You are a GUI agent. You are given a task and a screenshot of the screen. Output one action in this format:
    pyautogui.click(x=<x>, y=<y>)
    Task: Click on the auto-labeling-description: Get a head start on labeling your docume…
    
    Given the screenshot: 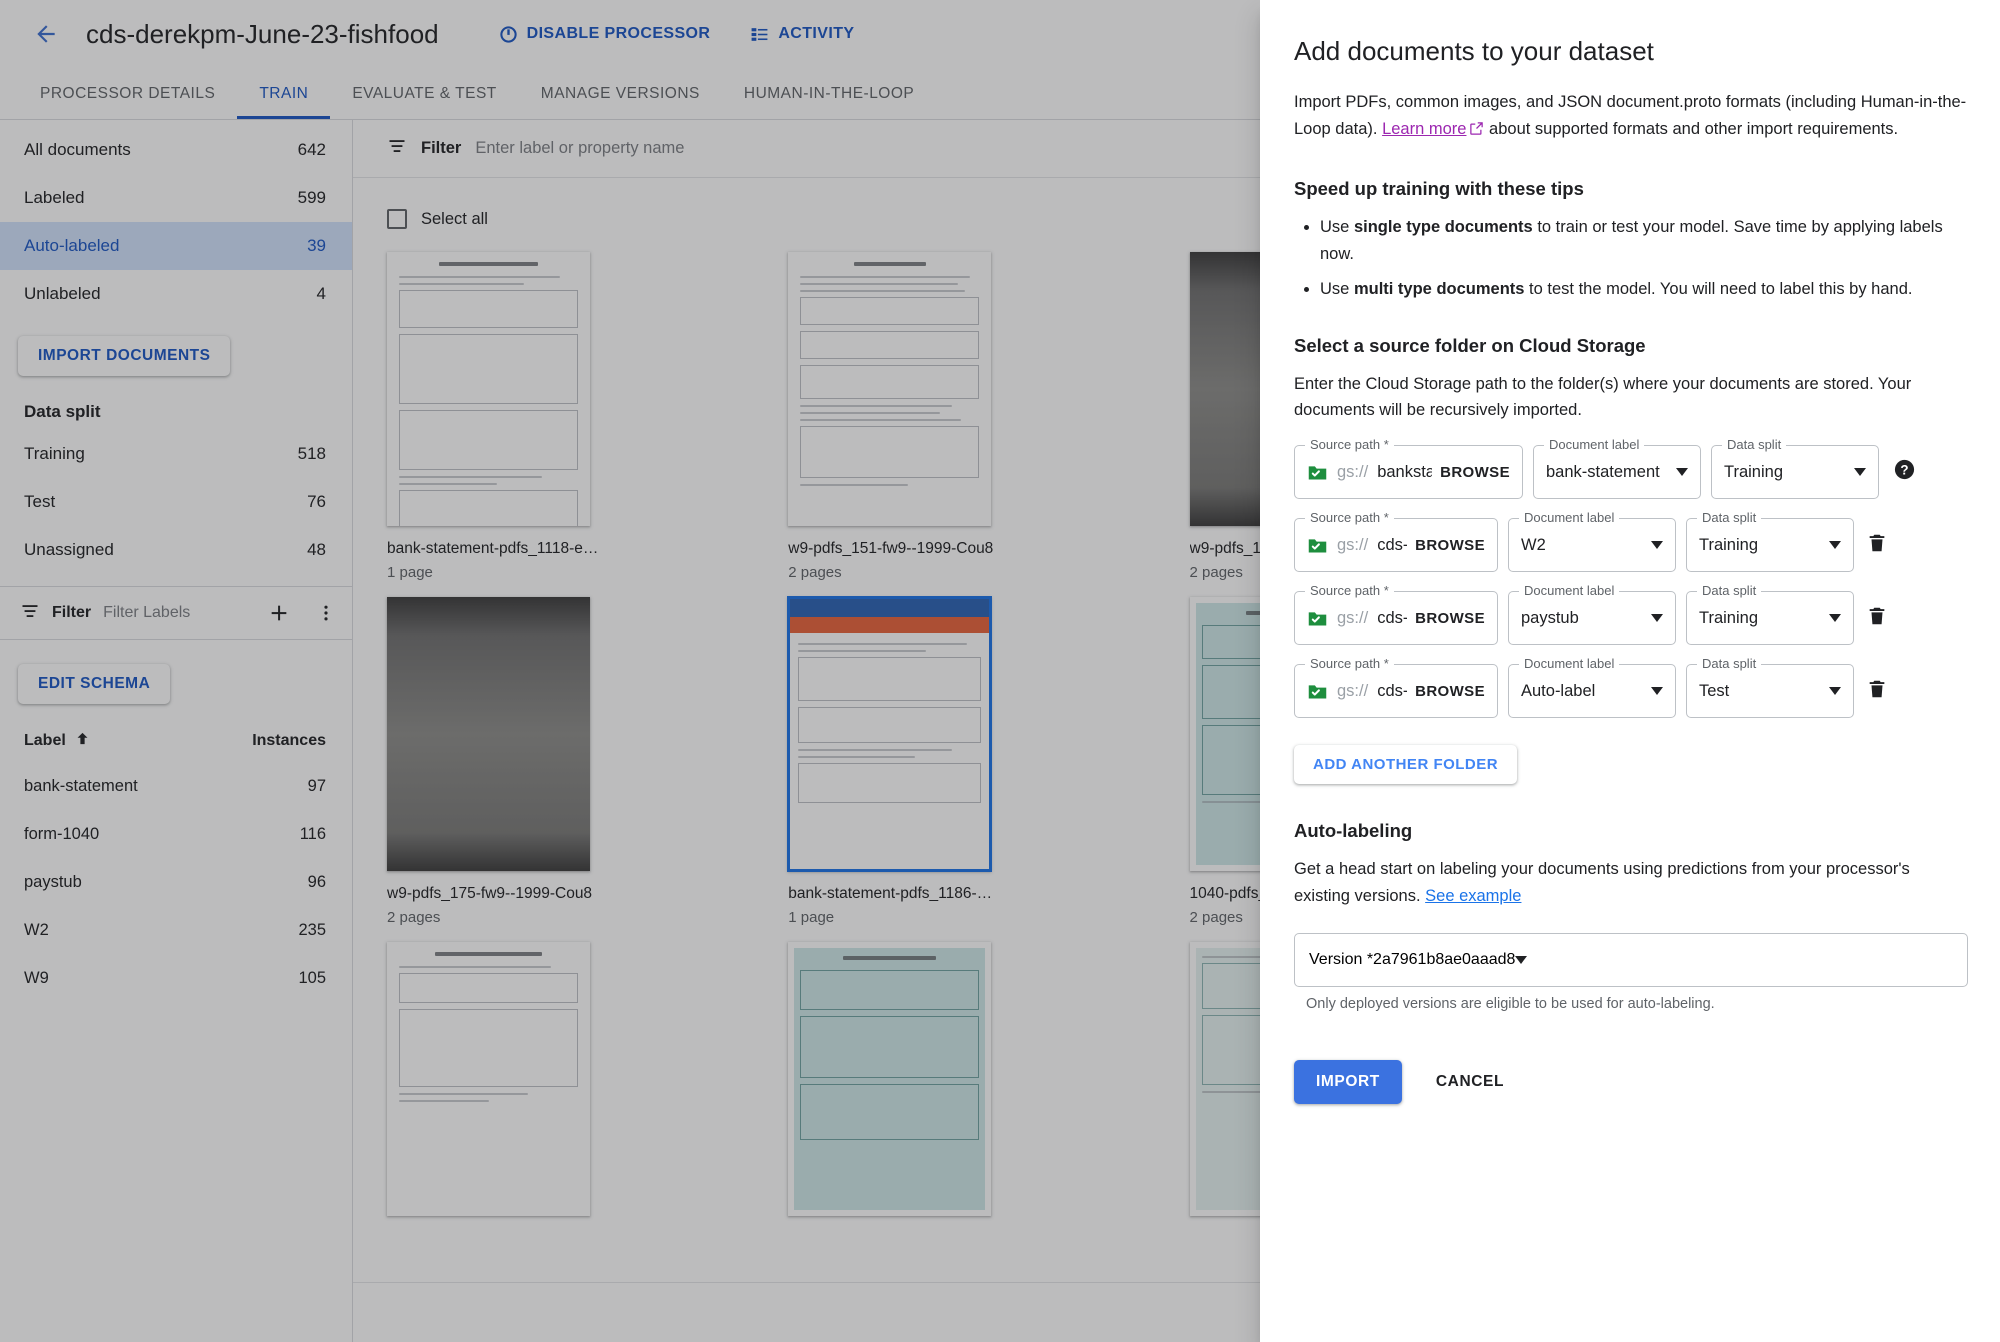 What is the action you would take?
    pyautogui.click(x=1631, y=882)
    